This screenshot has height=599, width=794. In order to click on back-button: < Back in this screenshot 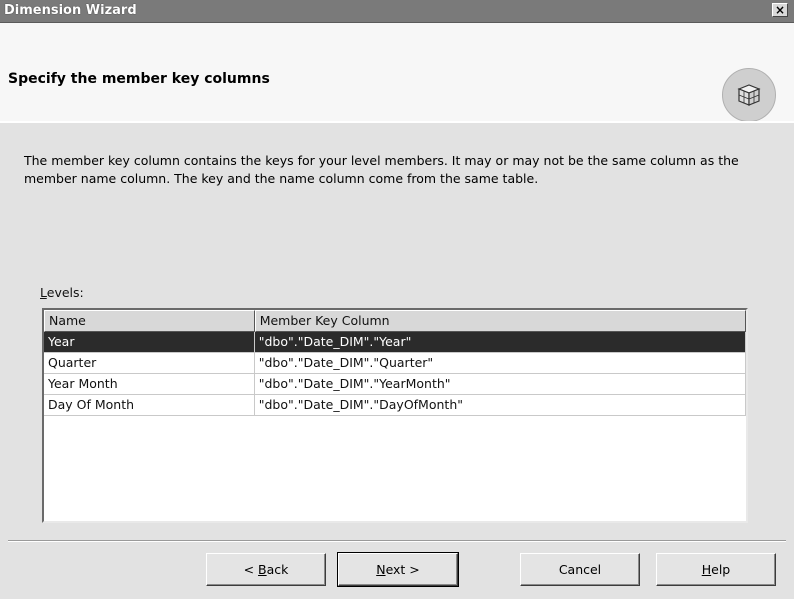, I will do `click(266, 569)`.